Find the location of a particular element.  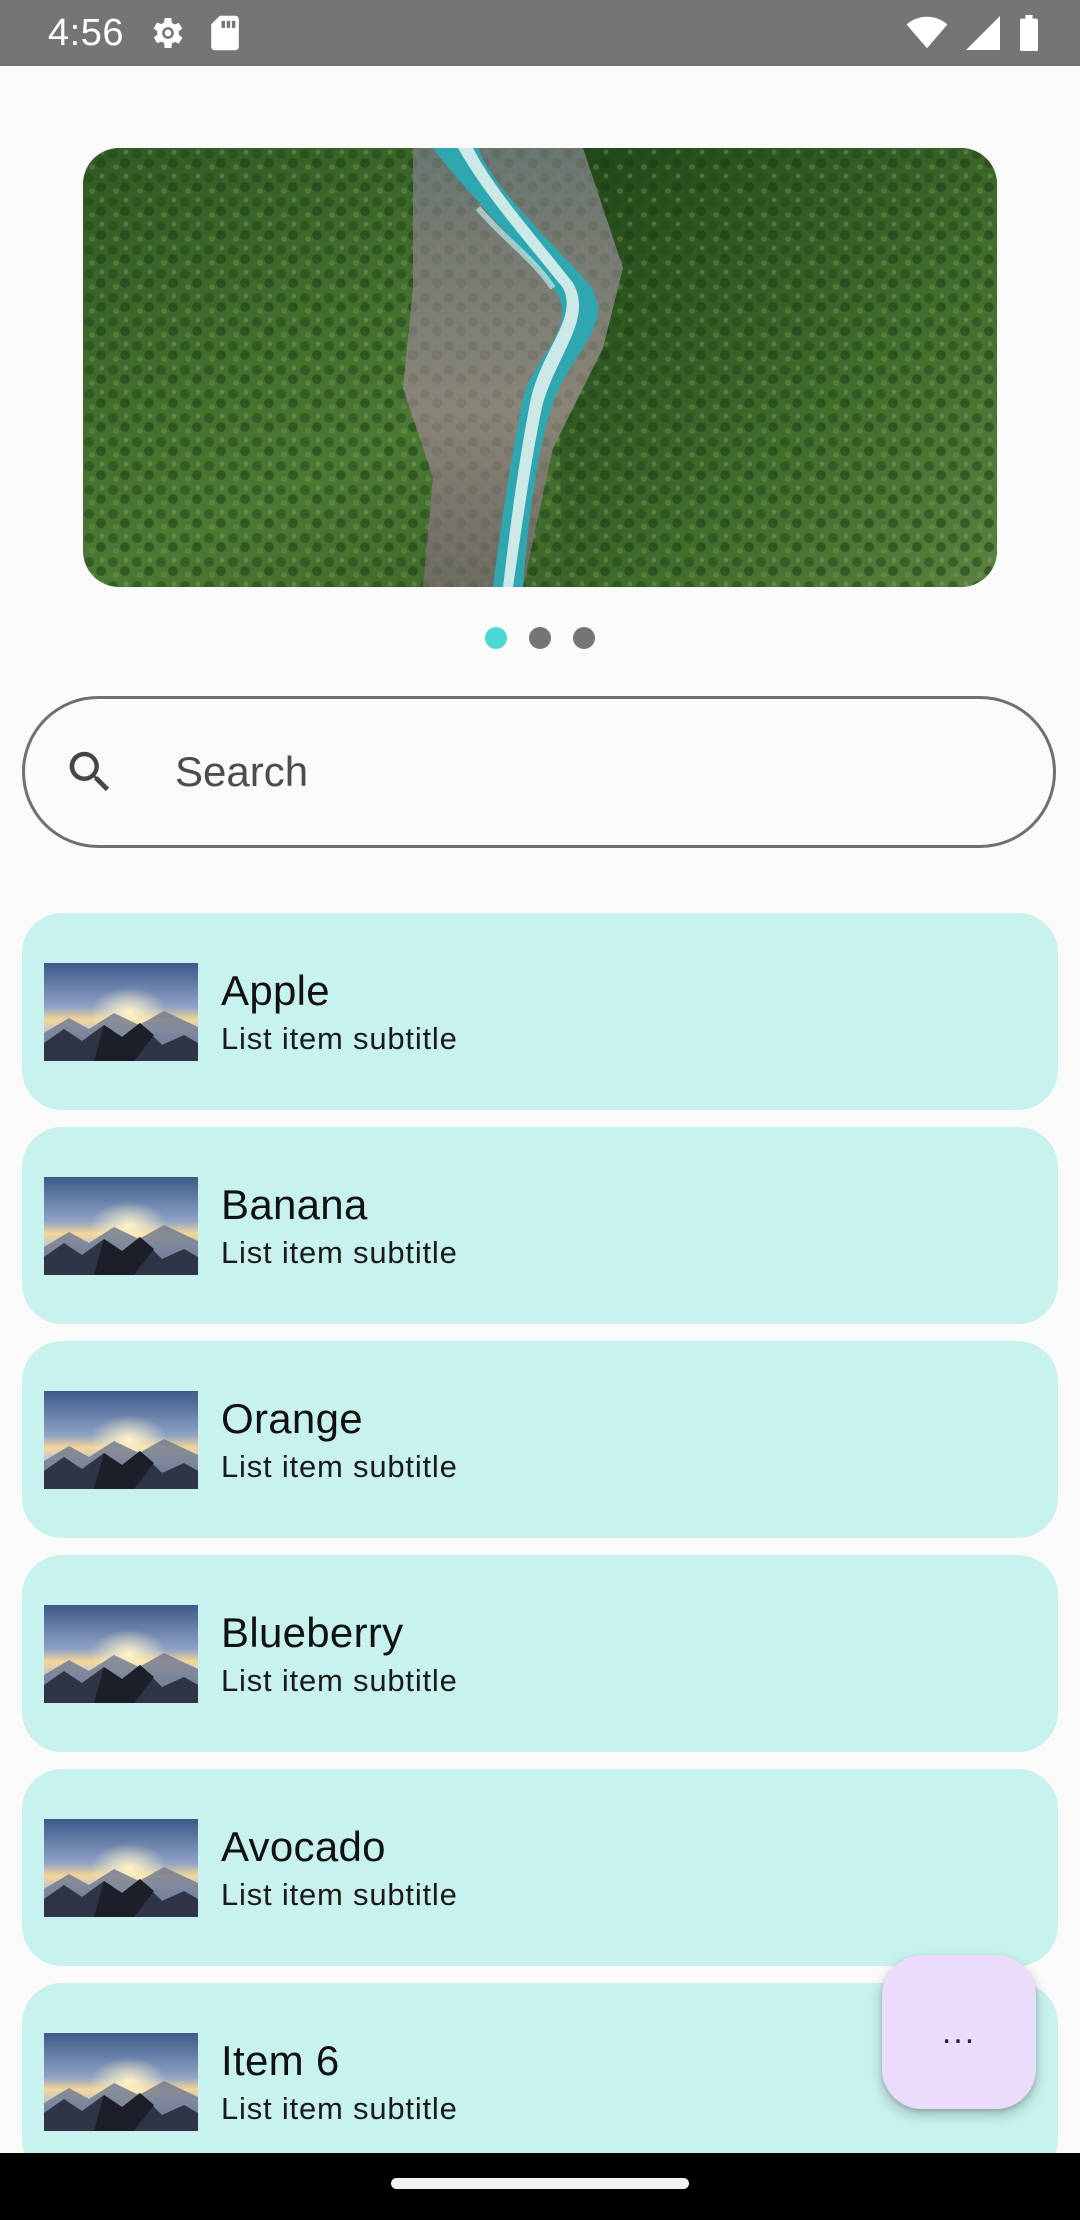

navigation-bar is located at coordinates (540, 2186).